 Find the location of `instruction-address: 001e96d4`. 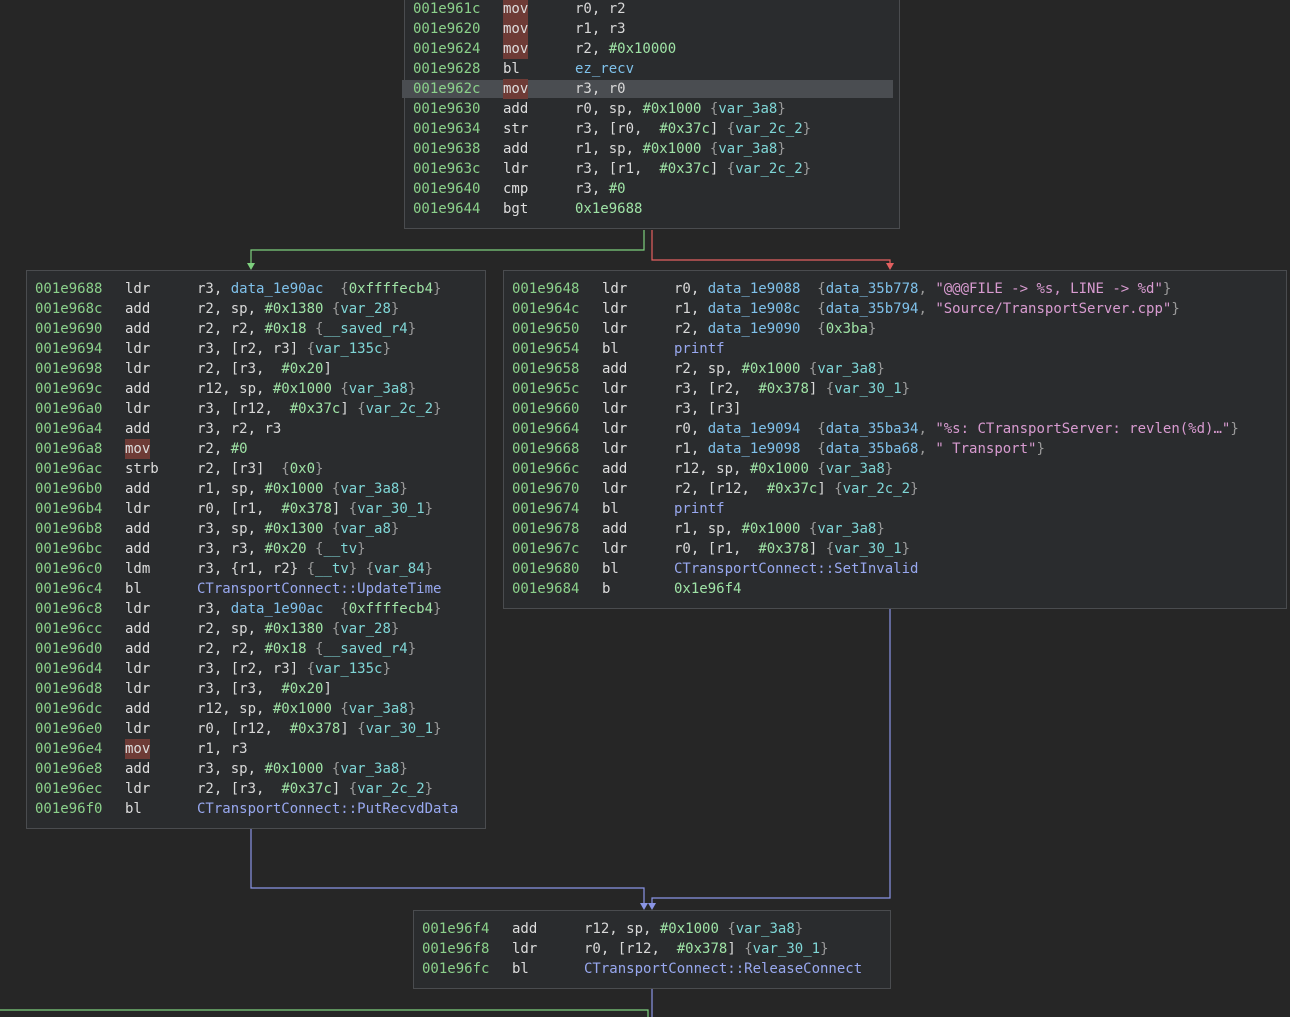

instruction-address: 001e96d4 is located at coordinates (68, 669).